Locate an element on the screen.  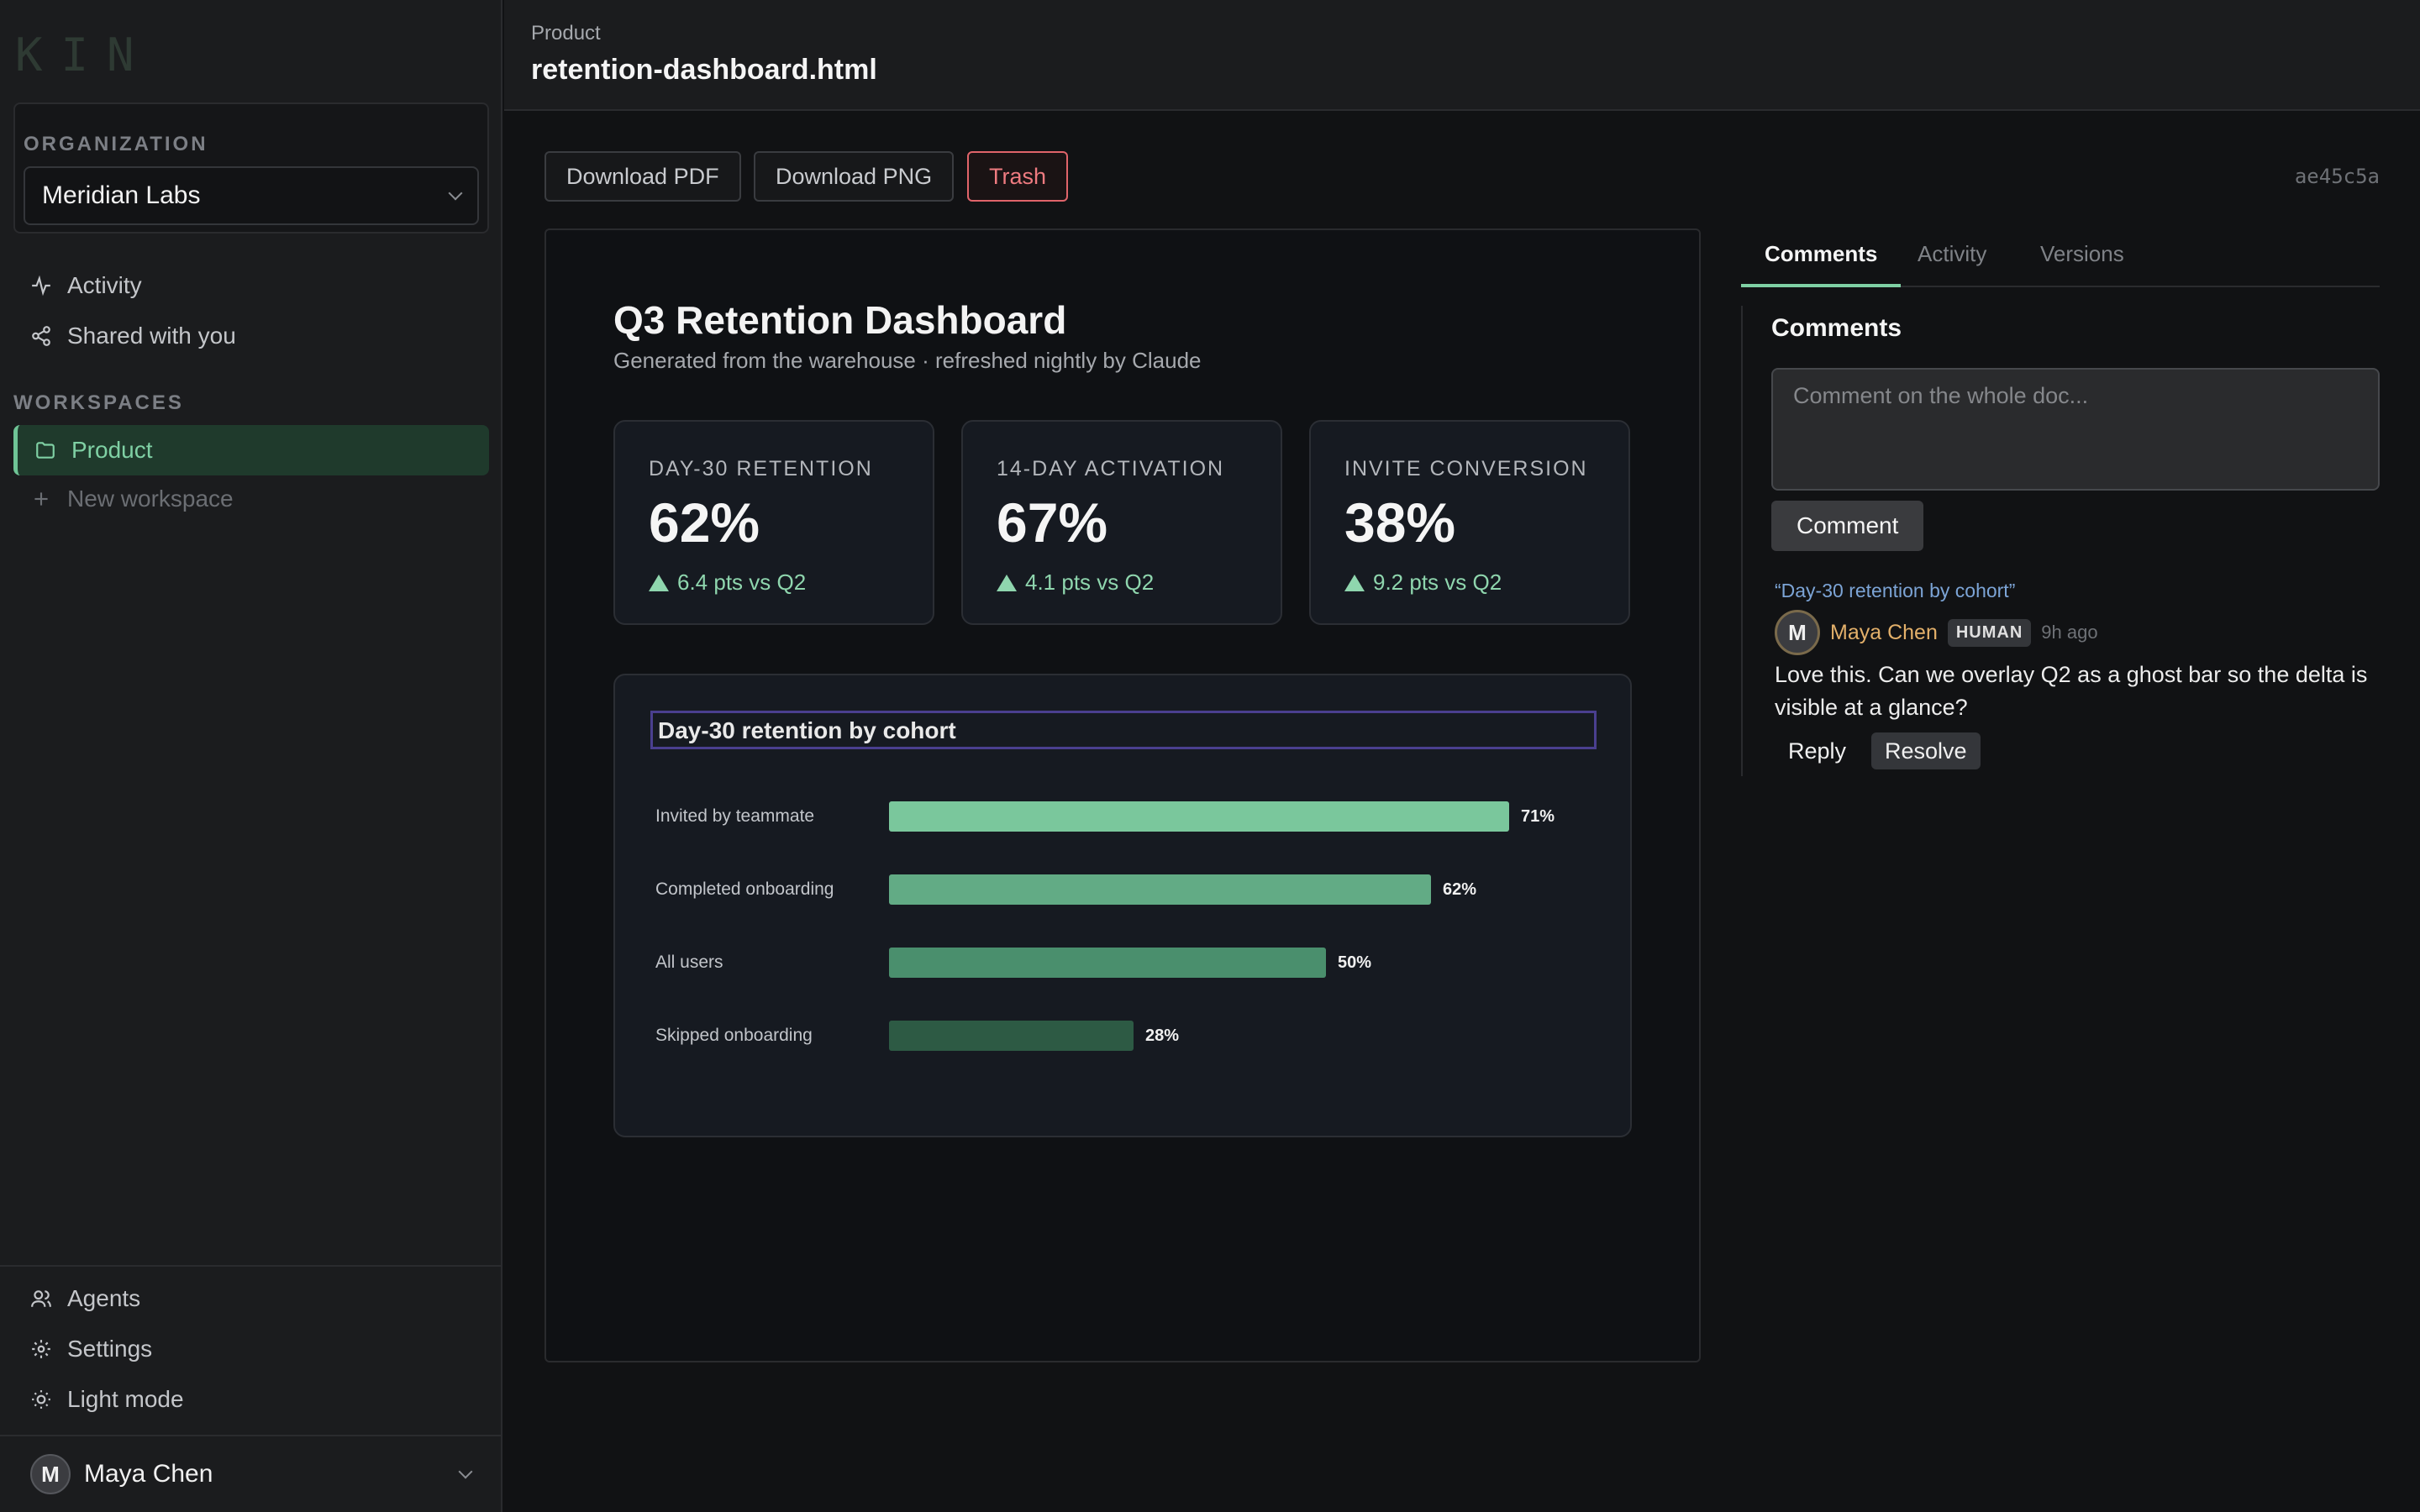
chart-title: Day-30 retention by cohort is located at coordinates (1123, 730).